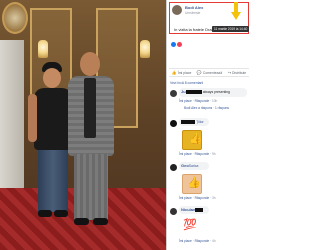 This screenshot has height=250, width=320. I want to click on comment-links: Îmi place · Răspunde · 10h, so click(198, 101).